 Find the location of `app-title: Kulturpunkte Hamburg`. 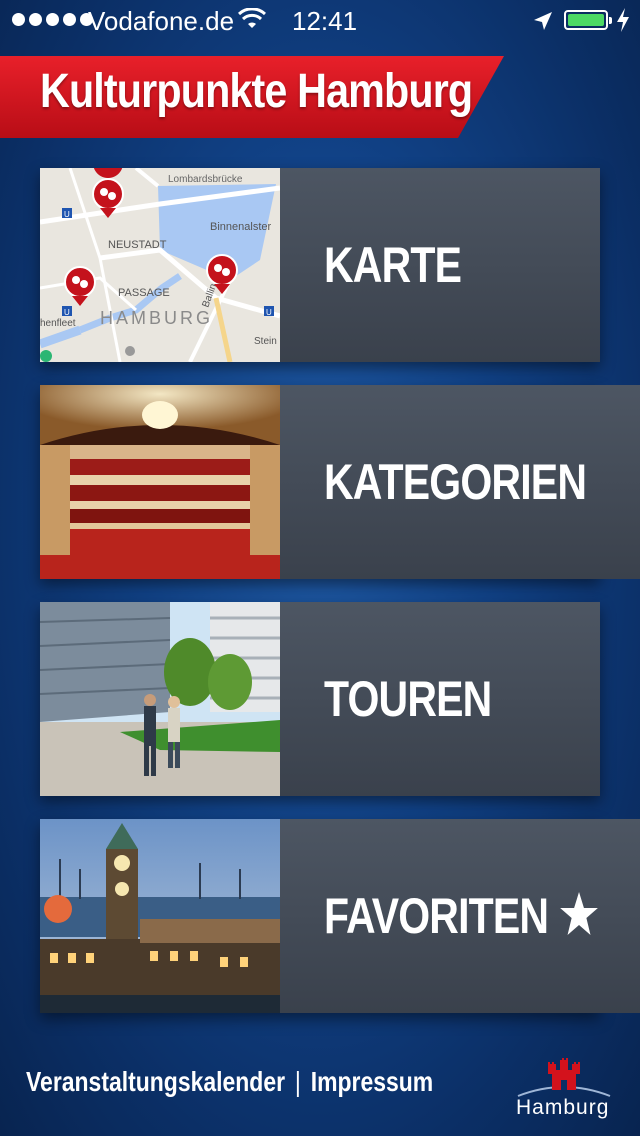

app-title: Kulturpunkte Hamburg is located at coordinates (256, 91).